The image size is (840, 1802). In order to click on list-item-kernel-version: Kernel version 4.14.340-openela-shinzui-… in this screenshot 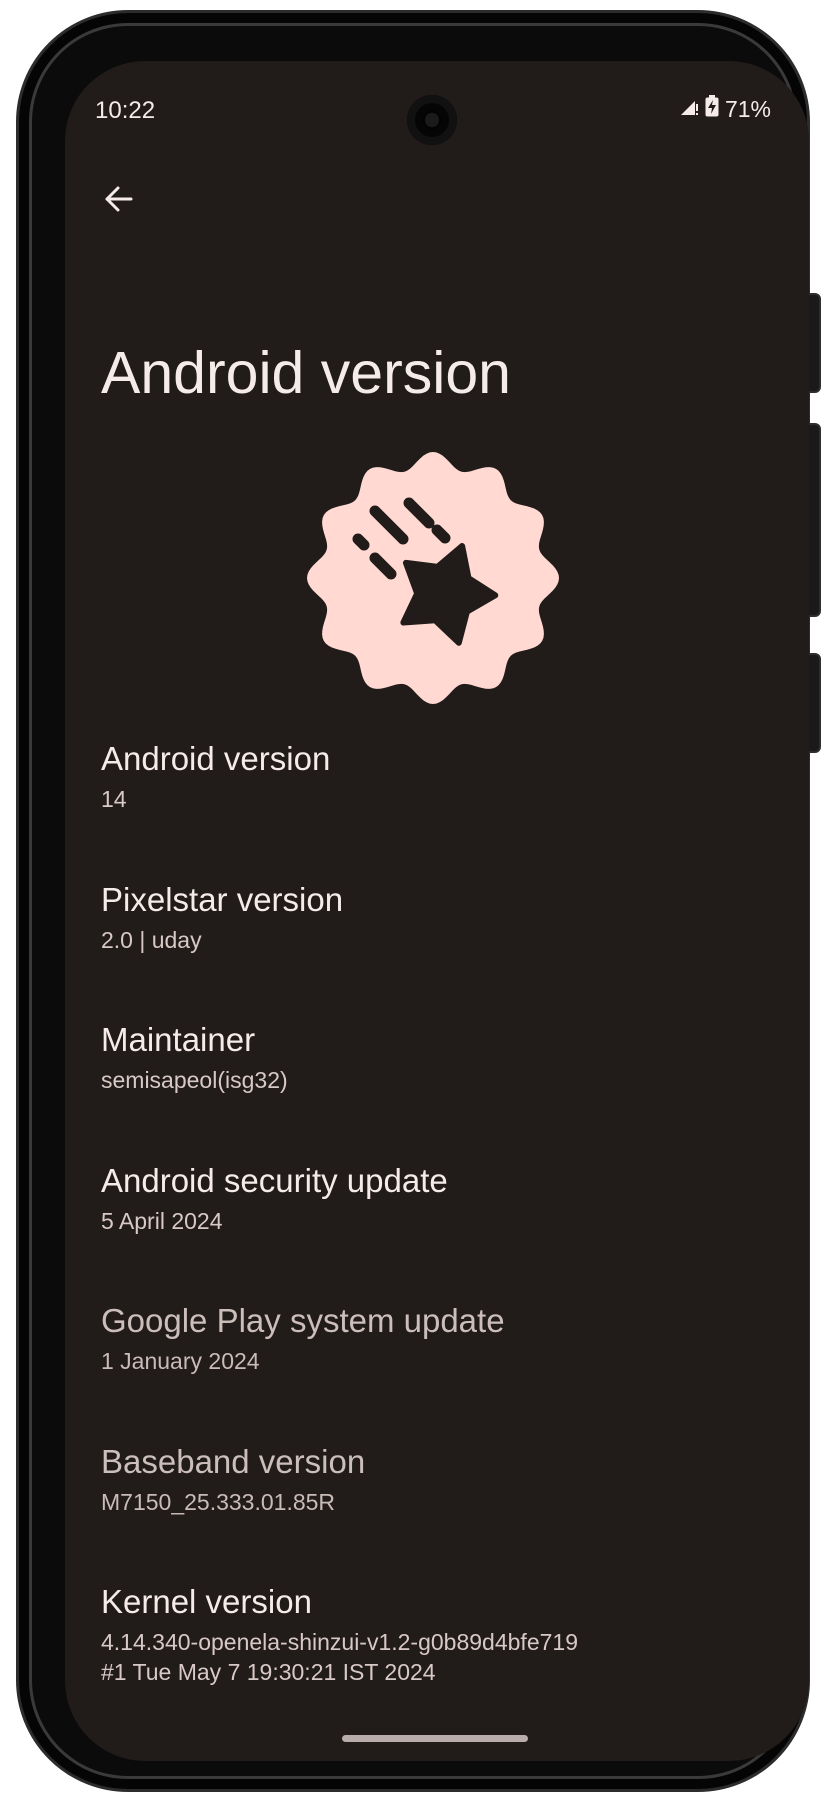, I will do `click(441, 1652)`.